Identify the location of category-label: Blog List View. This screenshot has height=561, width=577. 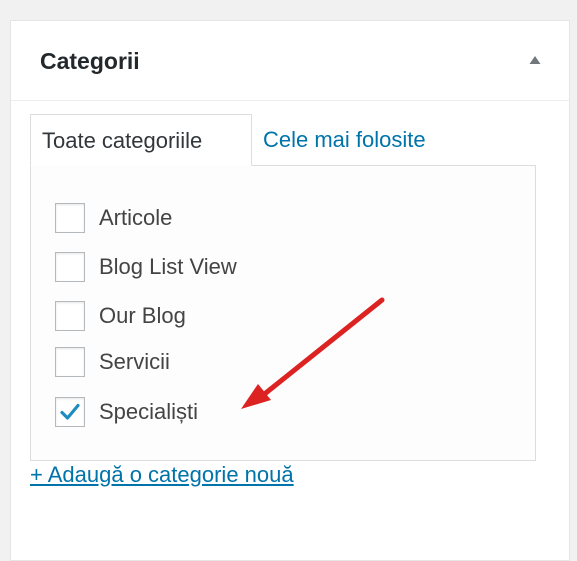
(168, 266).